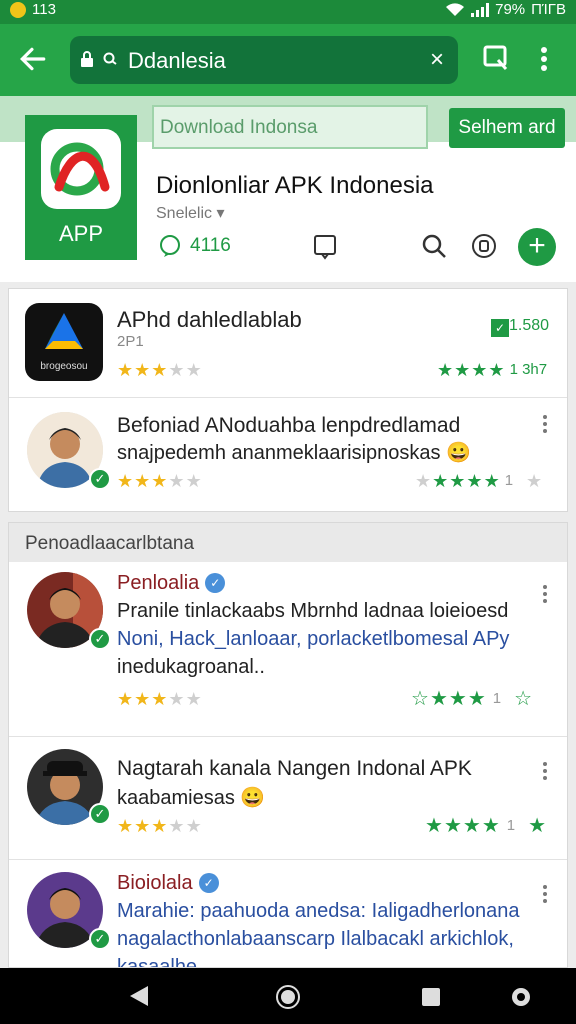  Describe the element at coordinates (220, 213) in the screenshot. I see `chevron-down-icon: ▾` at that location.